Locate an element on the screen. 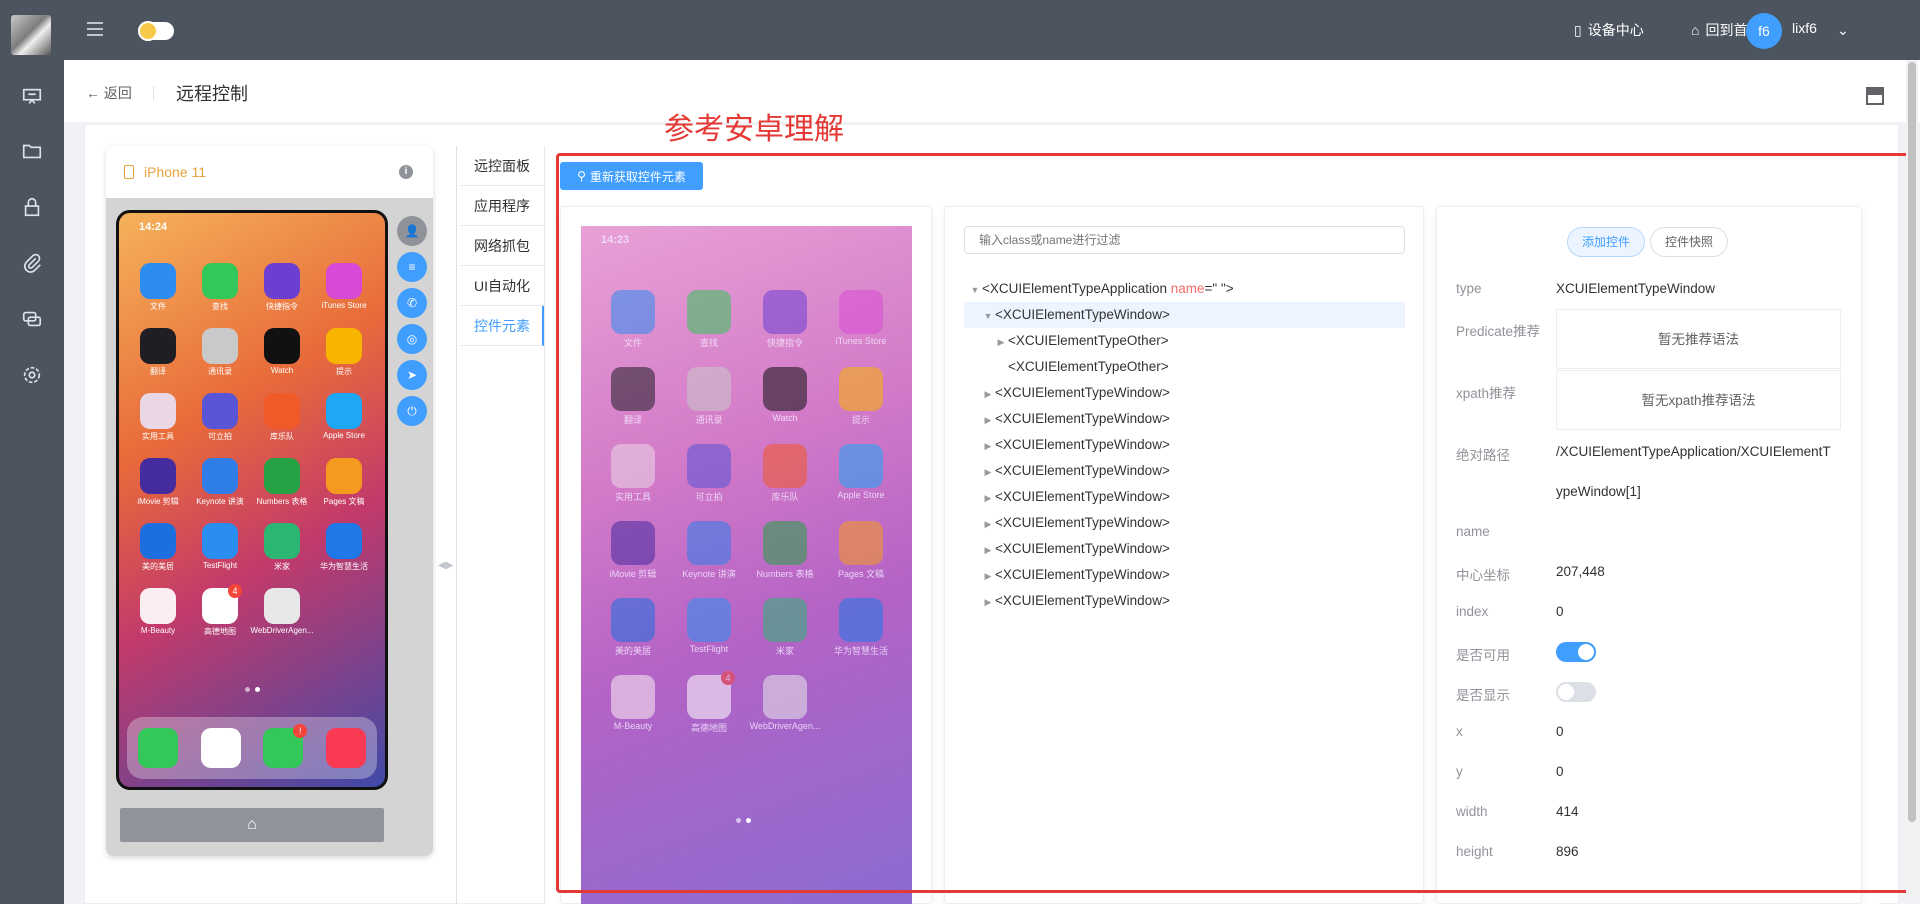  layout-toggle-icon is located at coordinates (1875, 96).